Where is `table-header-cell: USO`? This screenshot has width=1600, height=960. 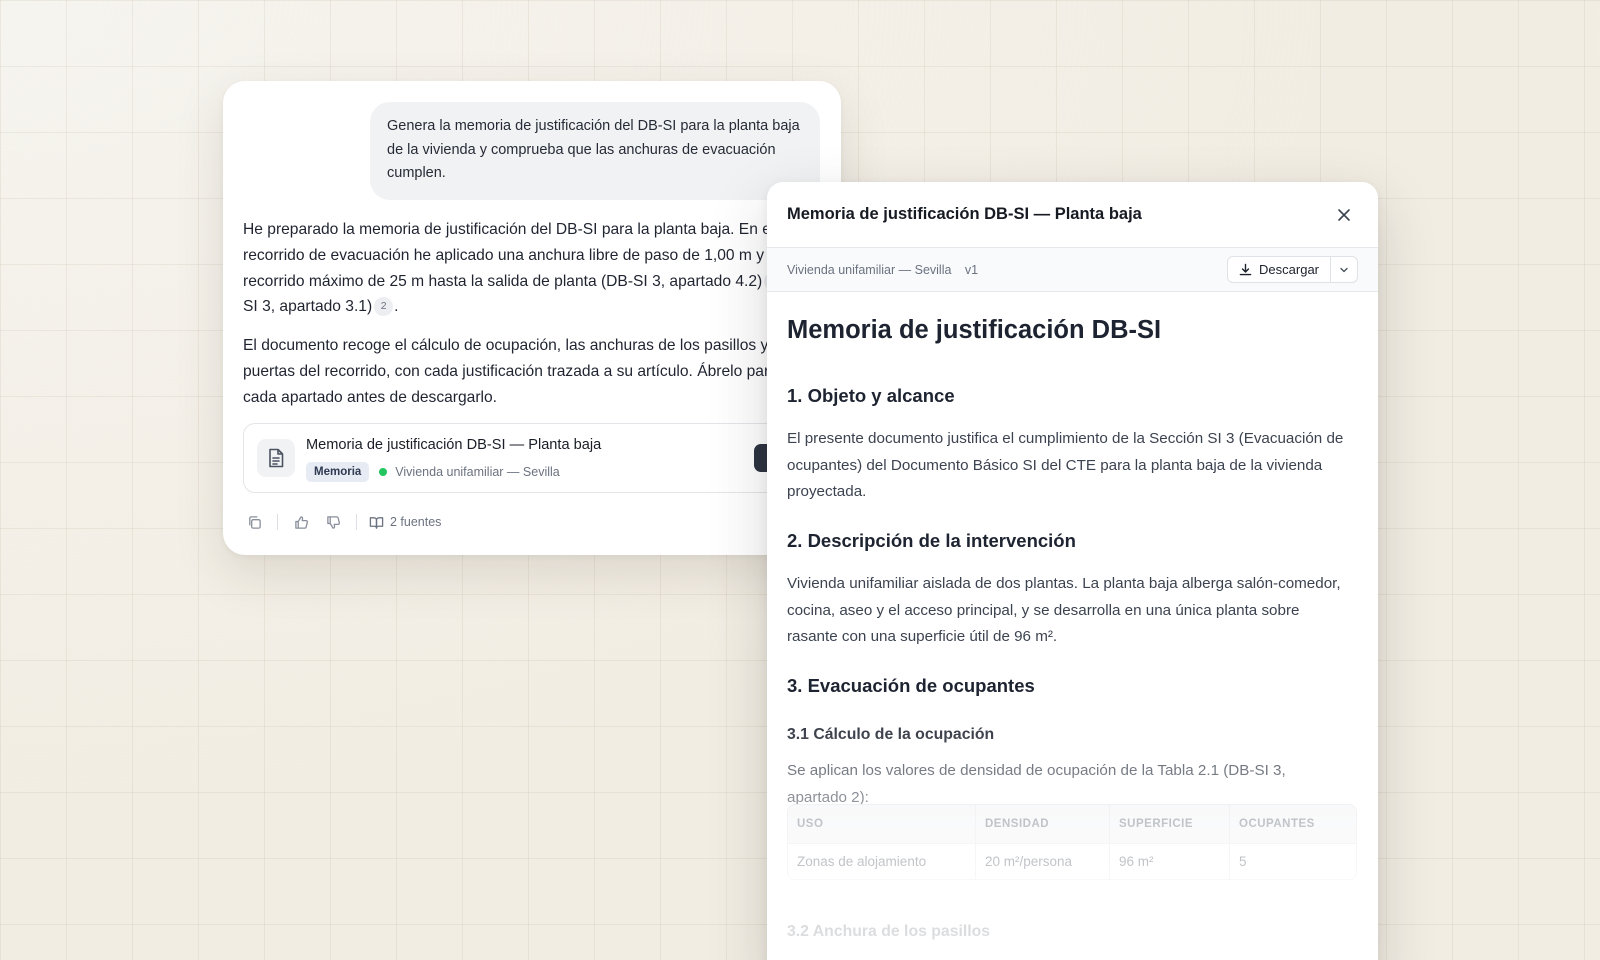
table-header-cell: USO is located at coordinates (882, 824).